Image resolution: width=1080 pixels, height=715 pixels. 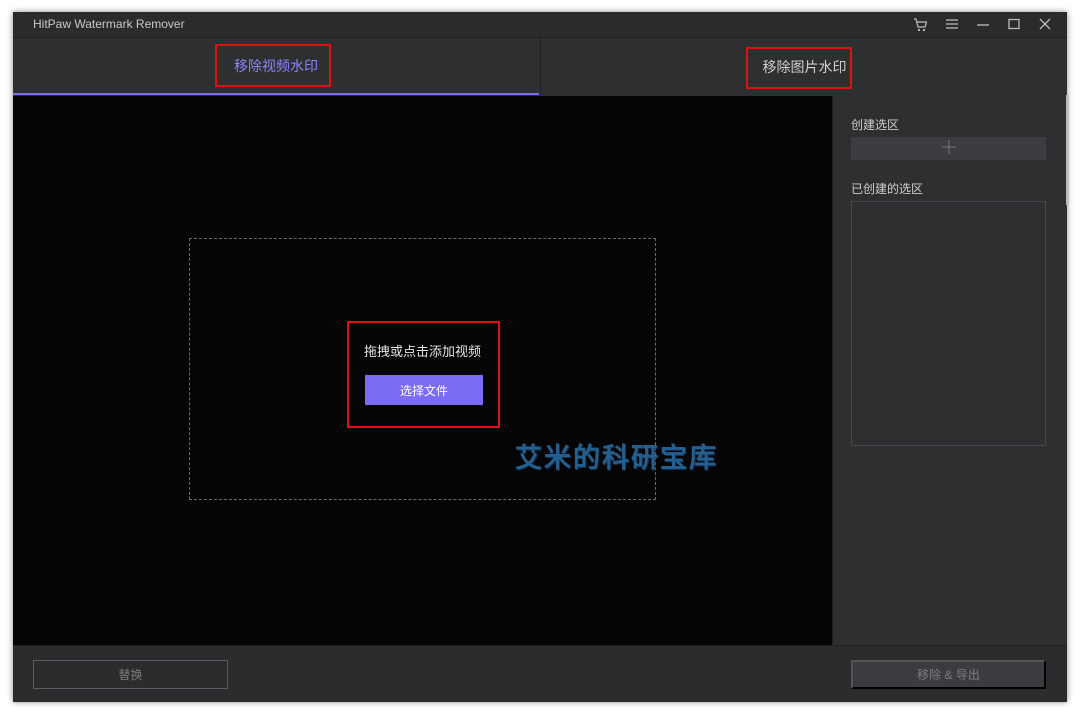 What do you see at coordinates (1013, 24) in the screenshot?
I see `maximize-icon` at bounding box center [1013, 24].